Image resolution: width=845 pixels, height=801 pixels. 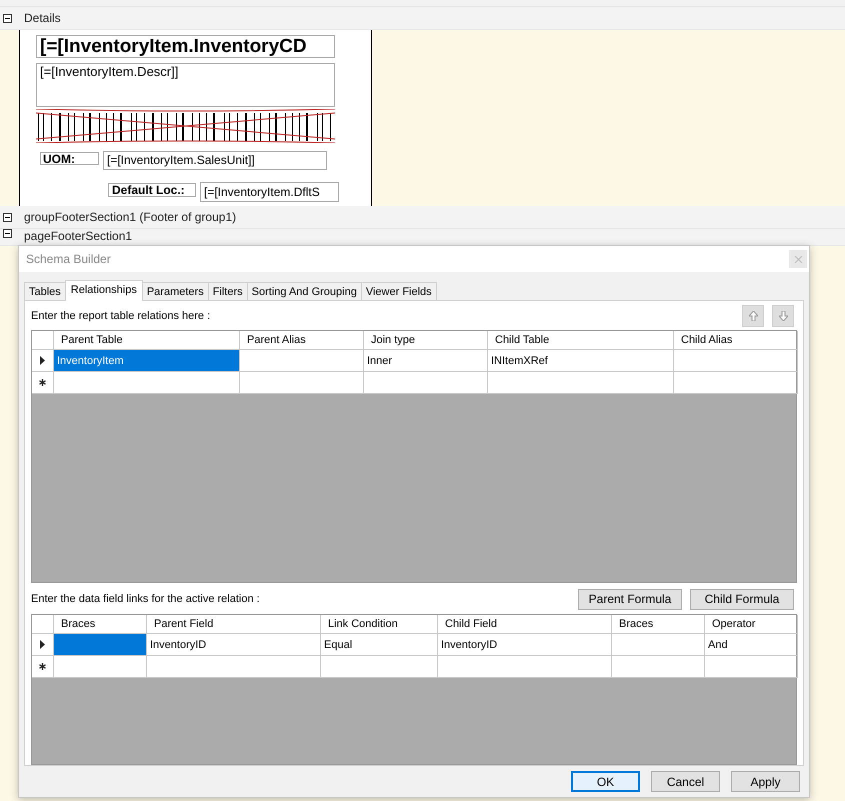 What do you see at coordinates (42, 18) in the screenshot?
I see `section-title: Details` at bounding box center [42, 18].